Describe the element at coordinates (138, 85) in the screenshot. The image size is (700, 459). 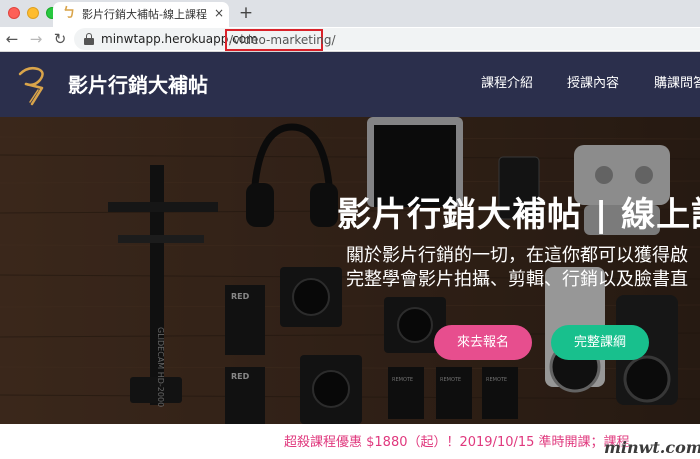
I see `site-name: 影片行銷大補帖` at that location.